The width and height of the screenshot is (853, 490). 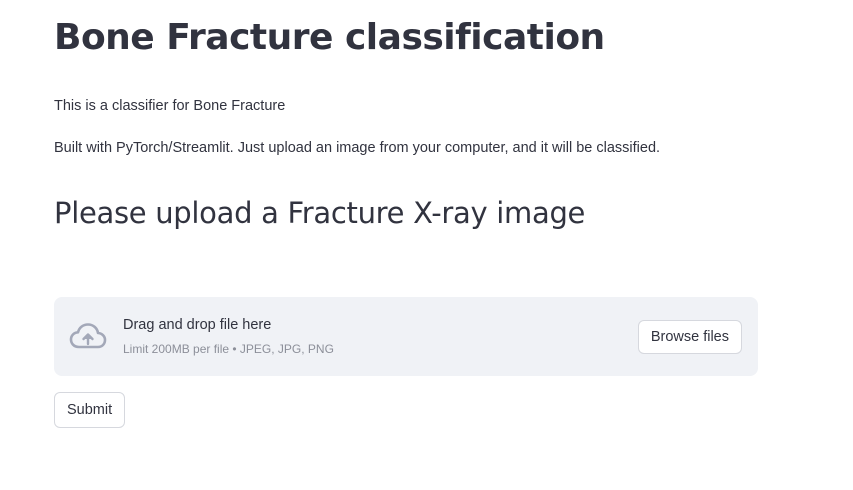 What do you see at coordinates (90, 410) in the screenshot?
I see `submit-button: Submit` at bounding box center [90, 410].